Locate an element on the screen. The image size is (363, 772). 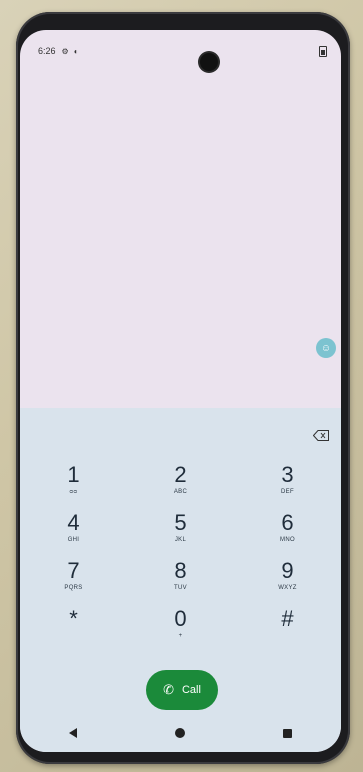
dialpad-key-3: 3 DEF is located at coordinates (287, 483).